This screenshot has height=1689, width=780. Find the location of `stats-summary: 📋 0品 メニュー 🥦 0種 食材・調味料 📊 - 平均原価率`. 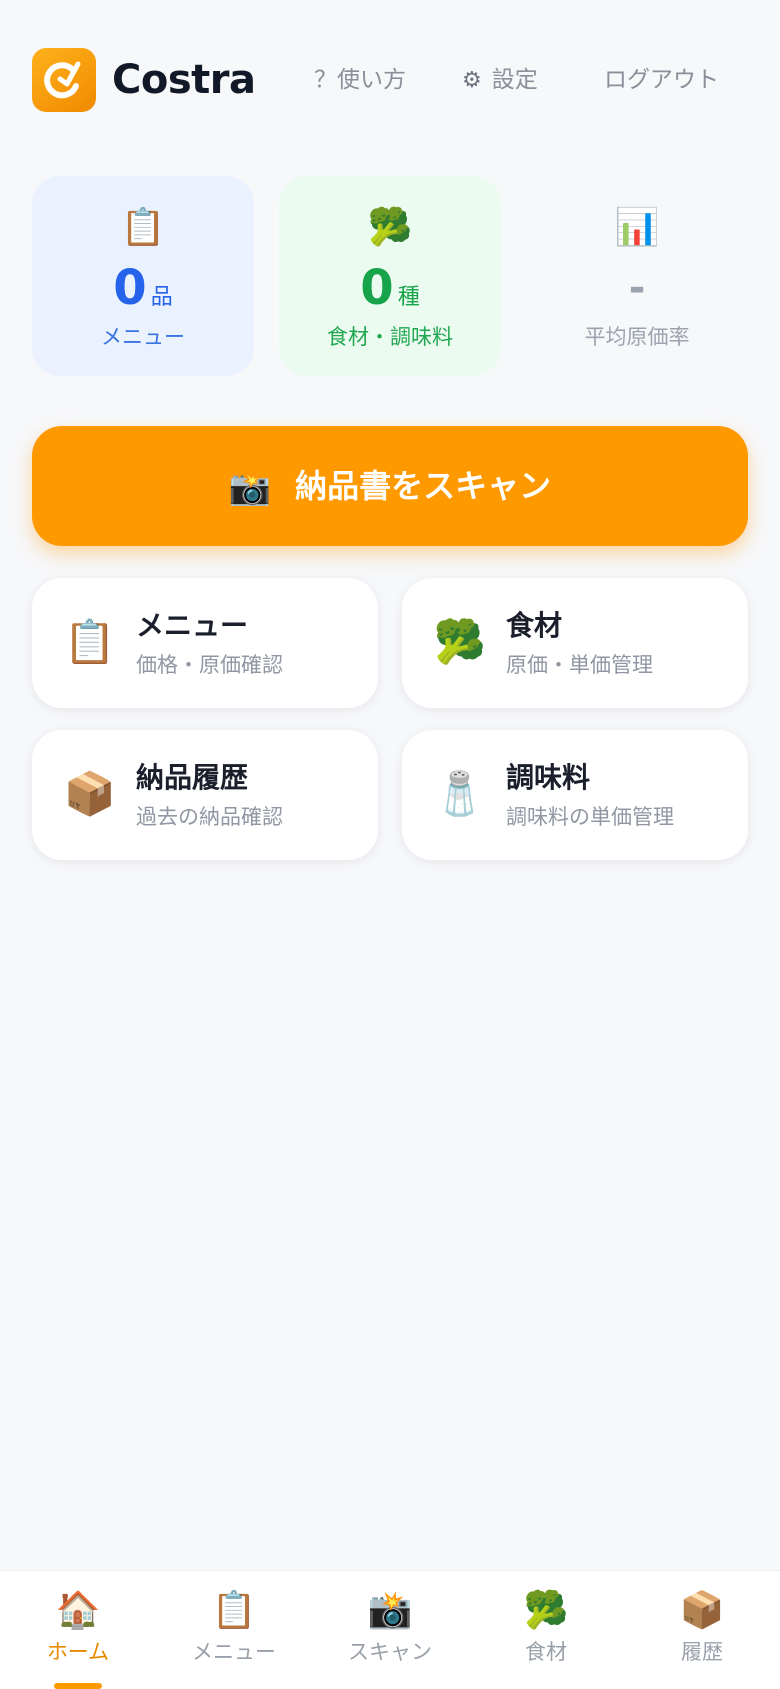

stats-summary: 📋 0品 メニュー 🥦 0種 食材・調味料 📊 - 平均原価率 is located at coordinates (390, 276).